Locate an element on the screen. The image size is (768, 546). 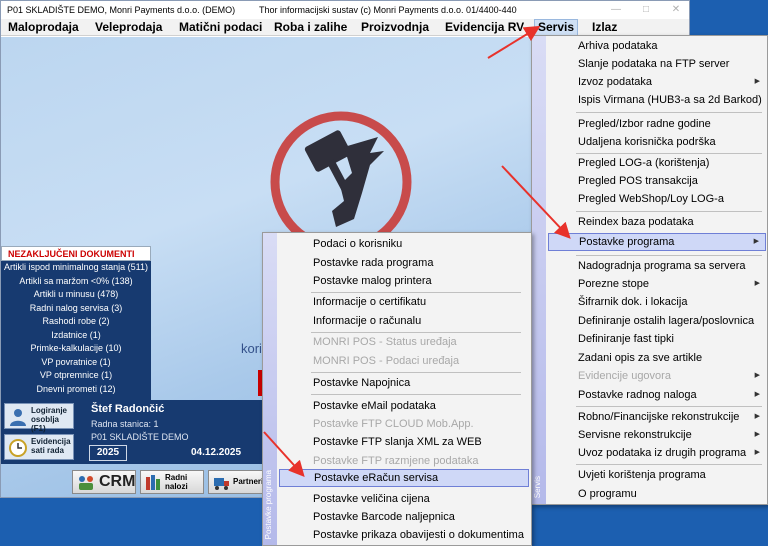
menu-item-zadani-opis: Zadani opis za sve artikle is located at coordinates (657, 358).